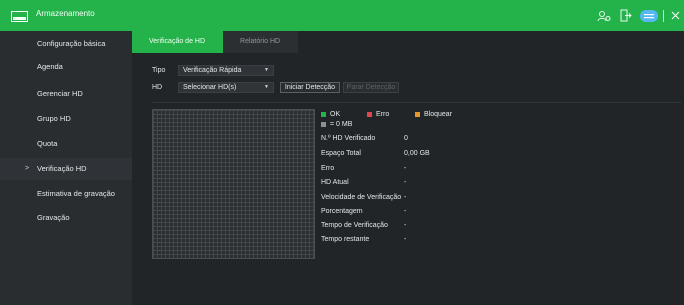  Describe the element at coordinates (354, 225) in the screenshot. I see `info-label-tempo-verificacao: Tempo de Verificação` at that location.